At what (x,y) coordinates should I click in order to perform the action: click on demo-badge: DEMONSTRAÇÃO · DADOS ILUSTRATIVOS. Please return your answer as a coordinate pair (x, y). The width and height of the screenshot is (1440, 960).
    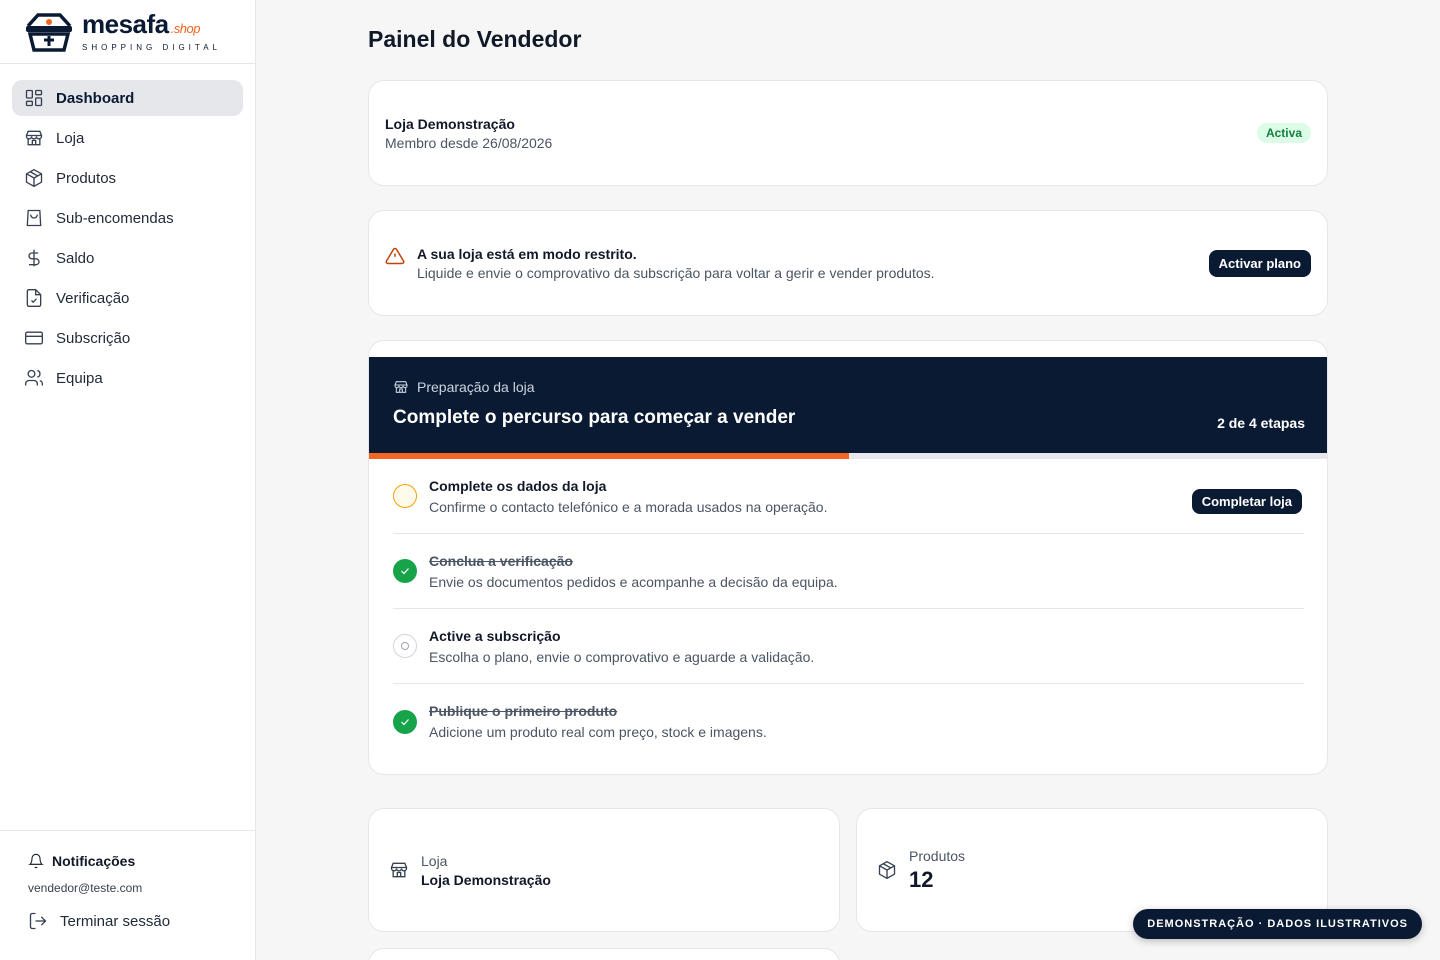
    Looking at the image, I should click on (1277, 924).